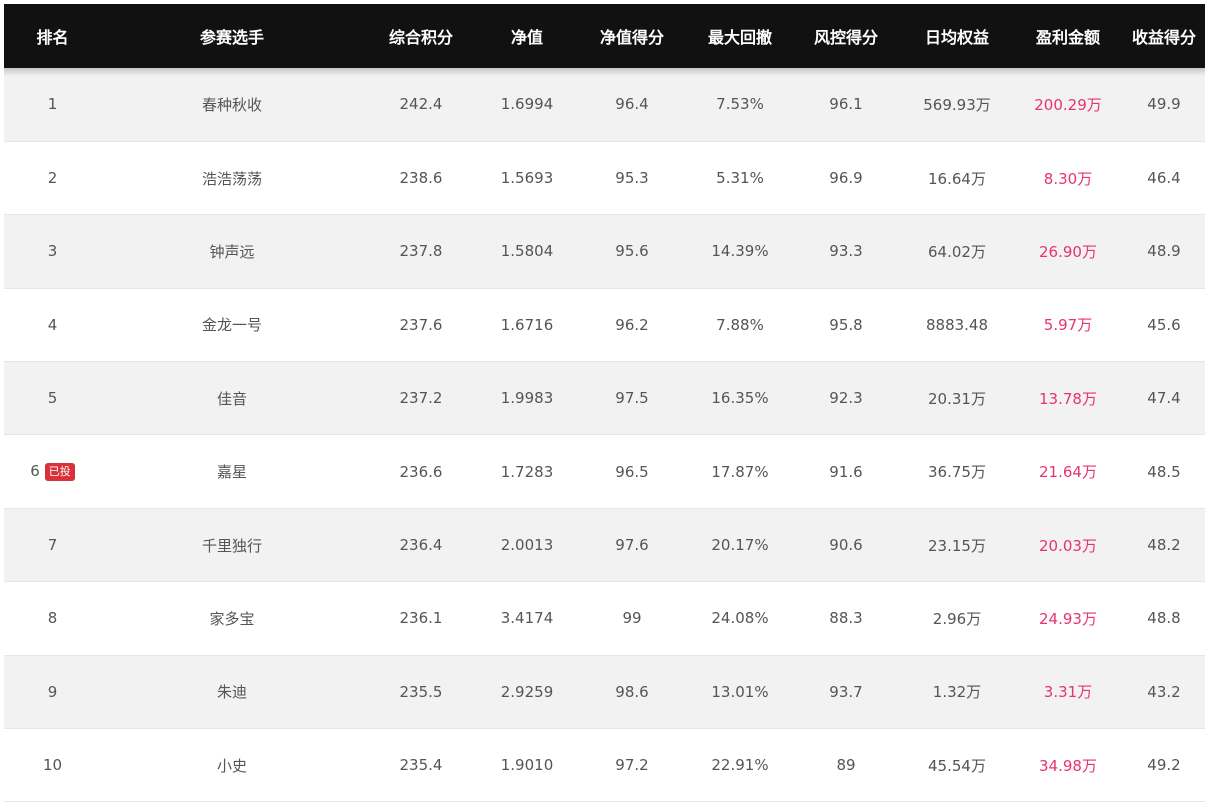 The image size is (1214, 810). What do you see at coordinates (846, 324) in the screenshot?
I see `risk-score: 95.8` at bounding box center [846, 324].